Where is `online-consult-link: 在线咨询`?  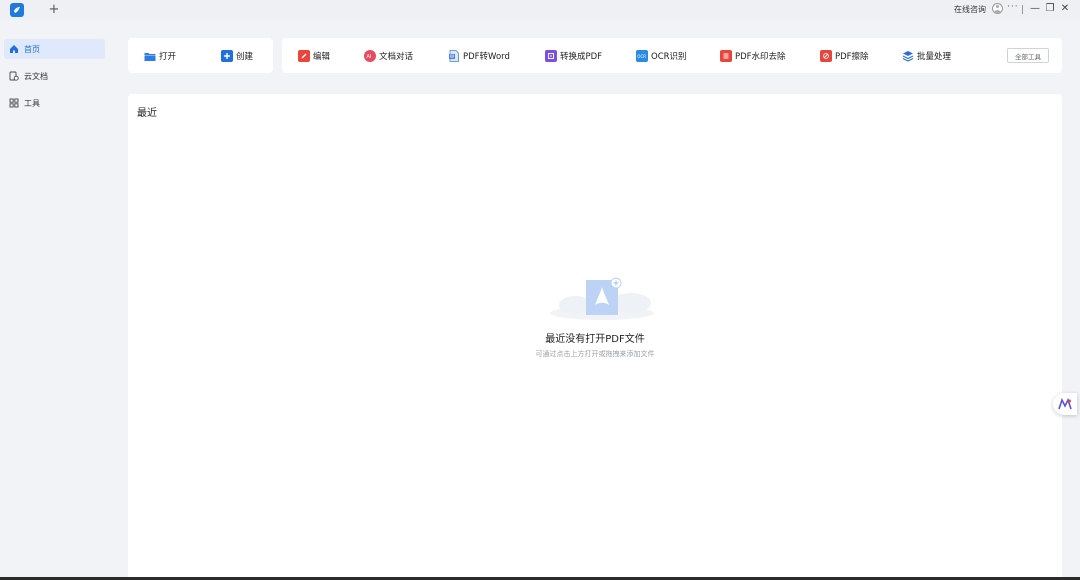
online-consult-link: 在线咨询 is located at coordinates (970, 10).